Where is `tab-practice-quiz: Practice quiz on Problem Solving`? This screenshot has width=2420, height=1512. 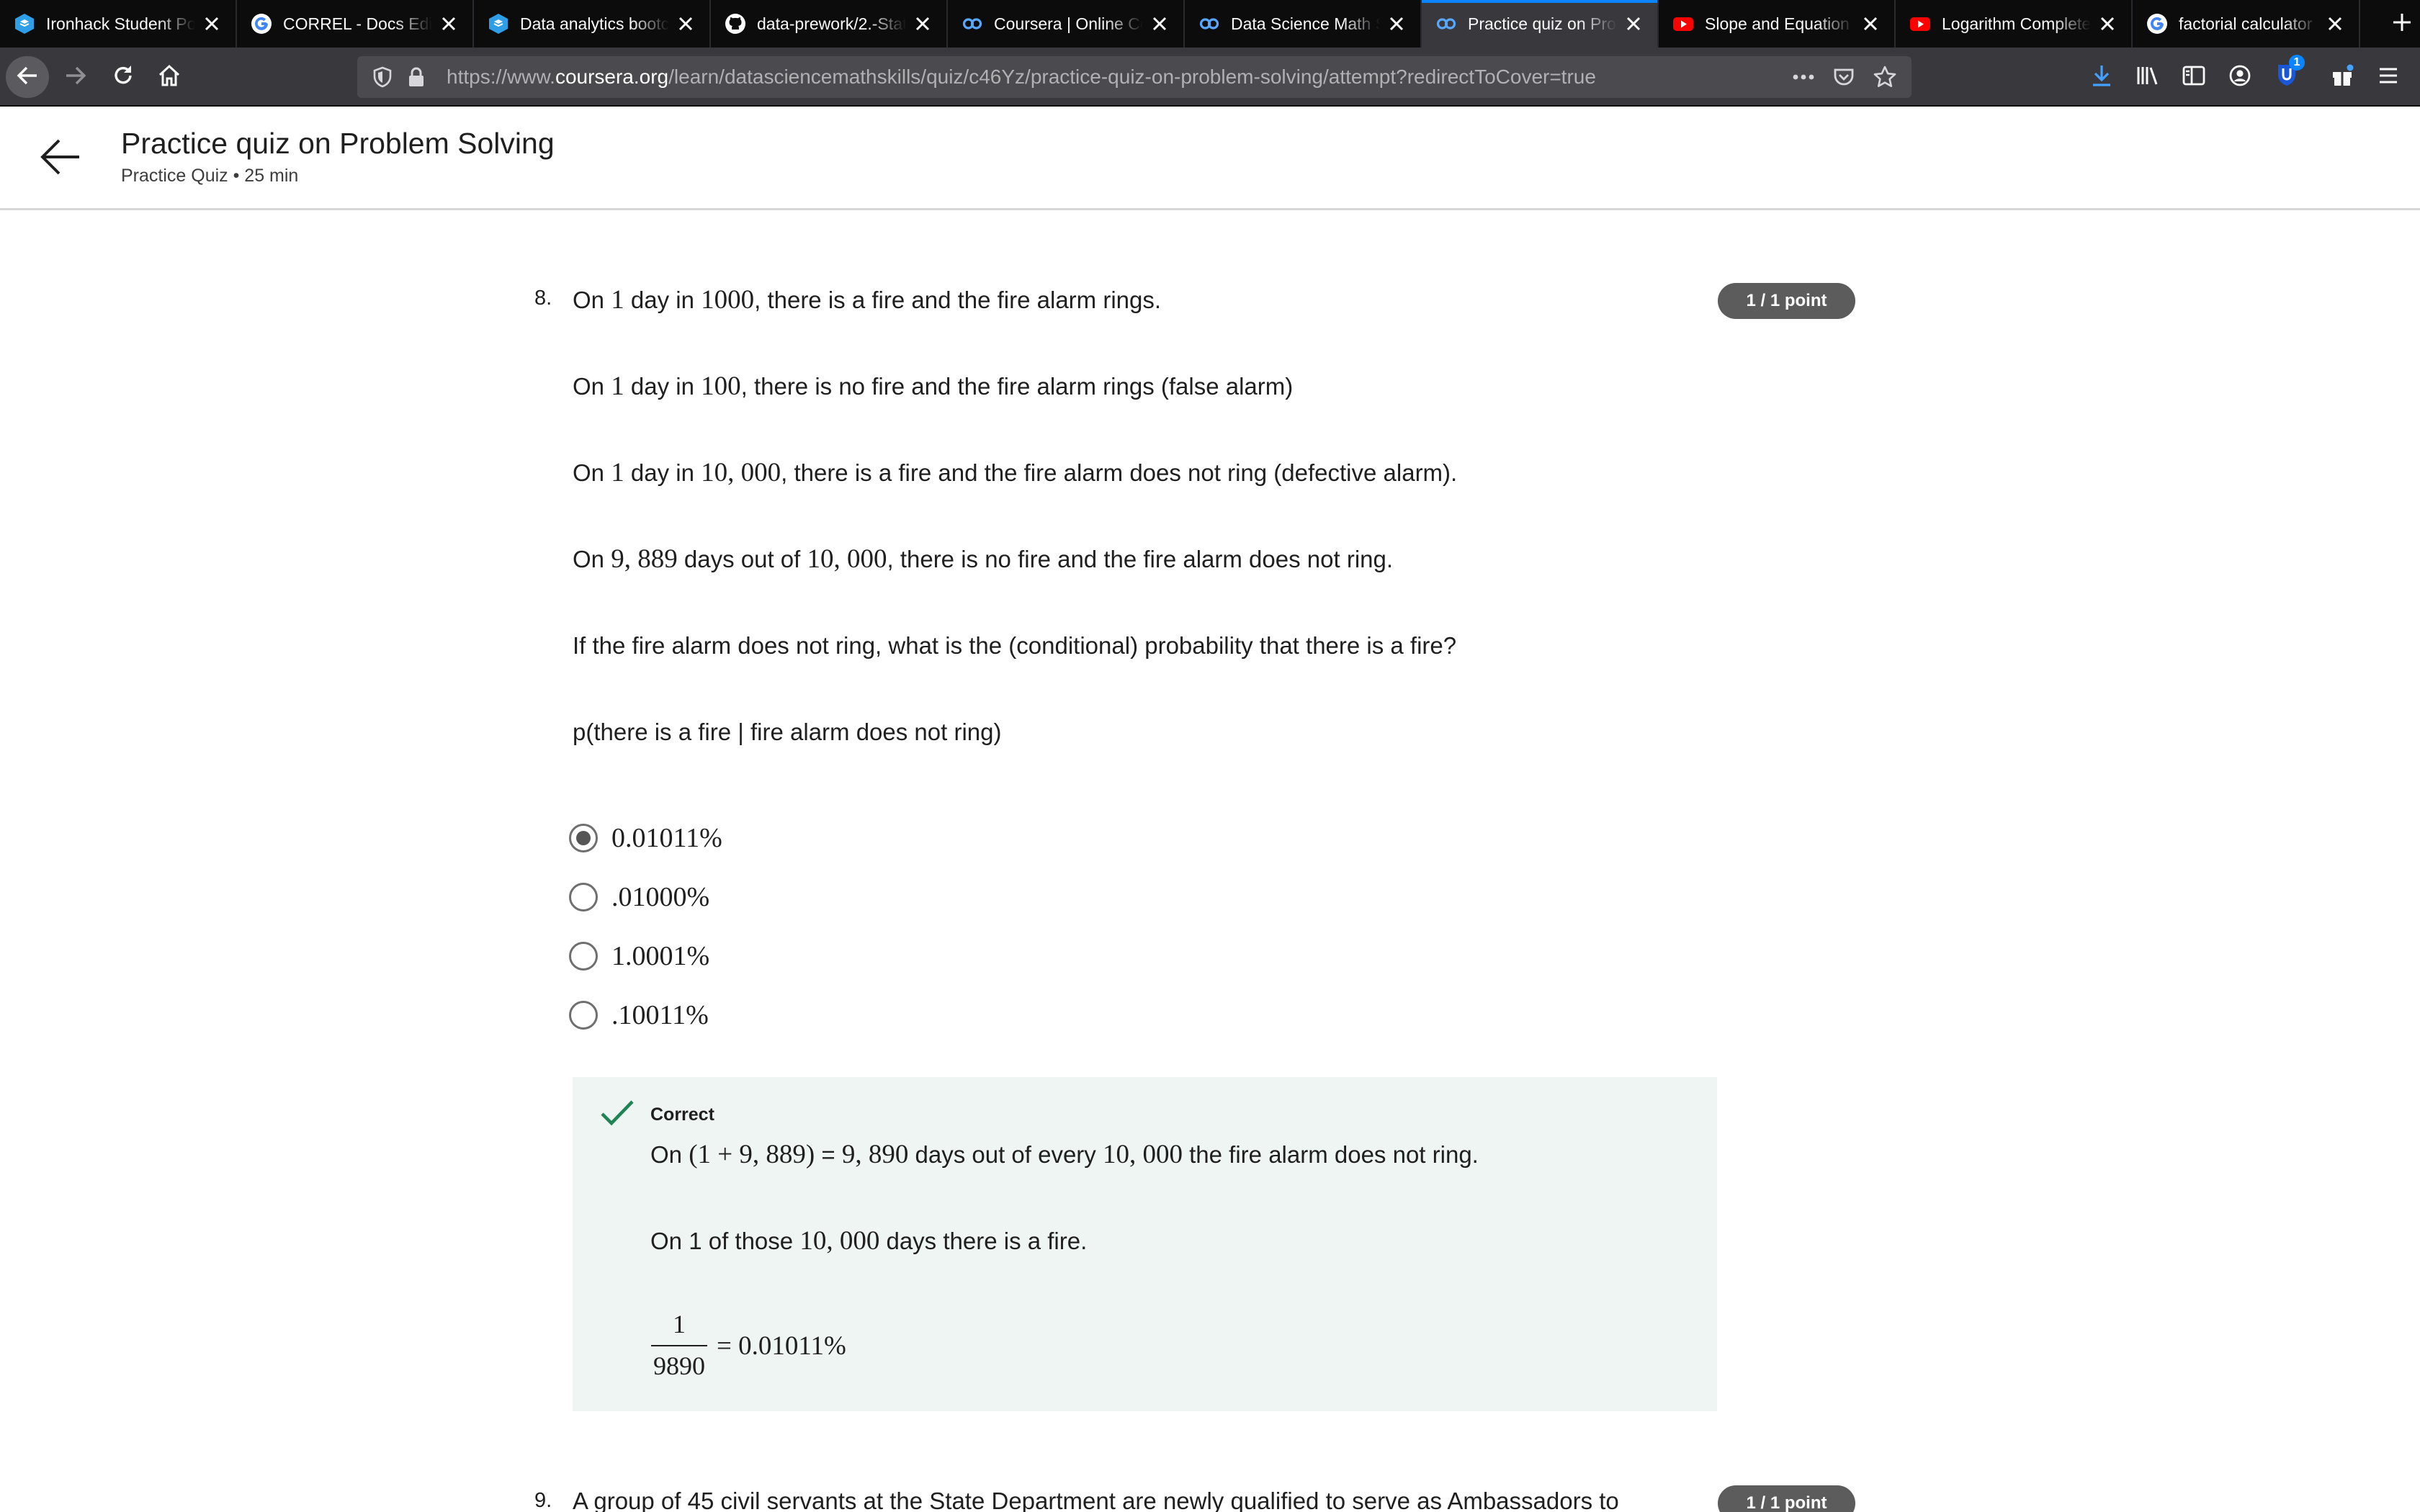 tab-practice-quiz: Practice quiz on Problem Solving is located at coordinates (1540, 24).